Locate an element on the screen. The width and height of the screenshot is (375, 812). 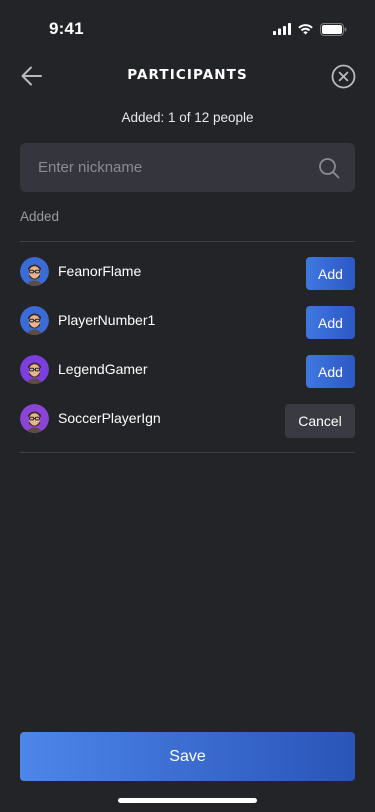
cellular-signal-icon is located at coordinates (282, 29).